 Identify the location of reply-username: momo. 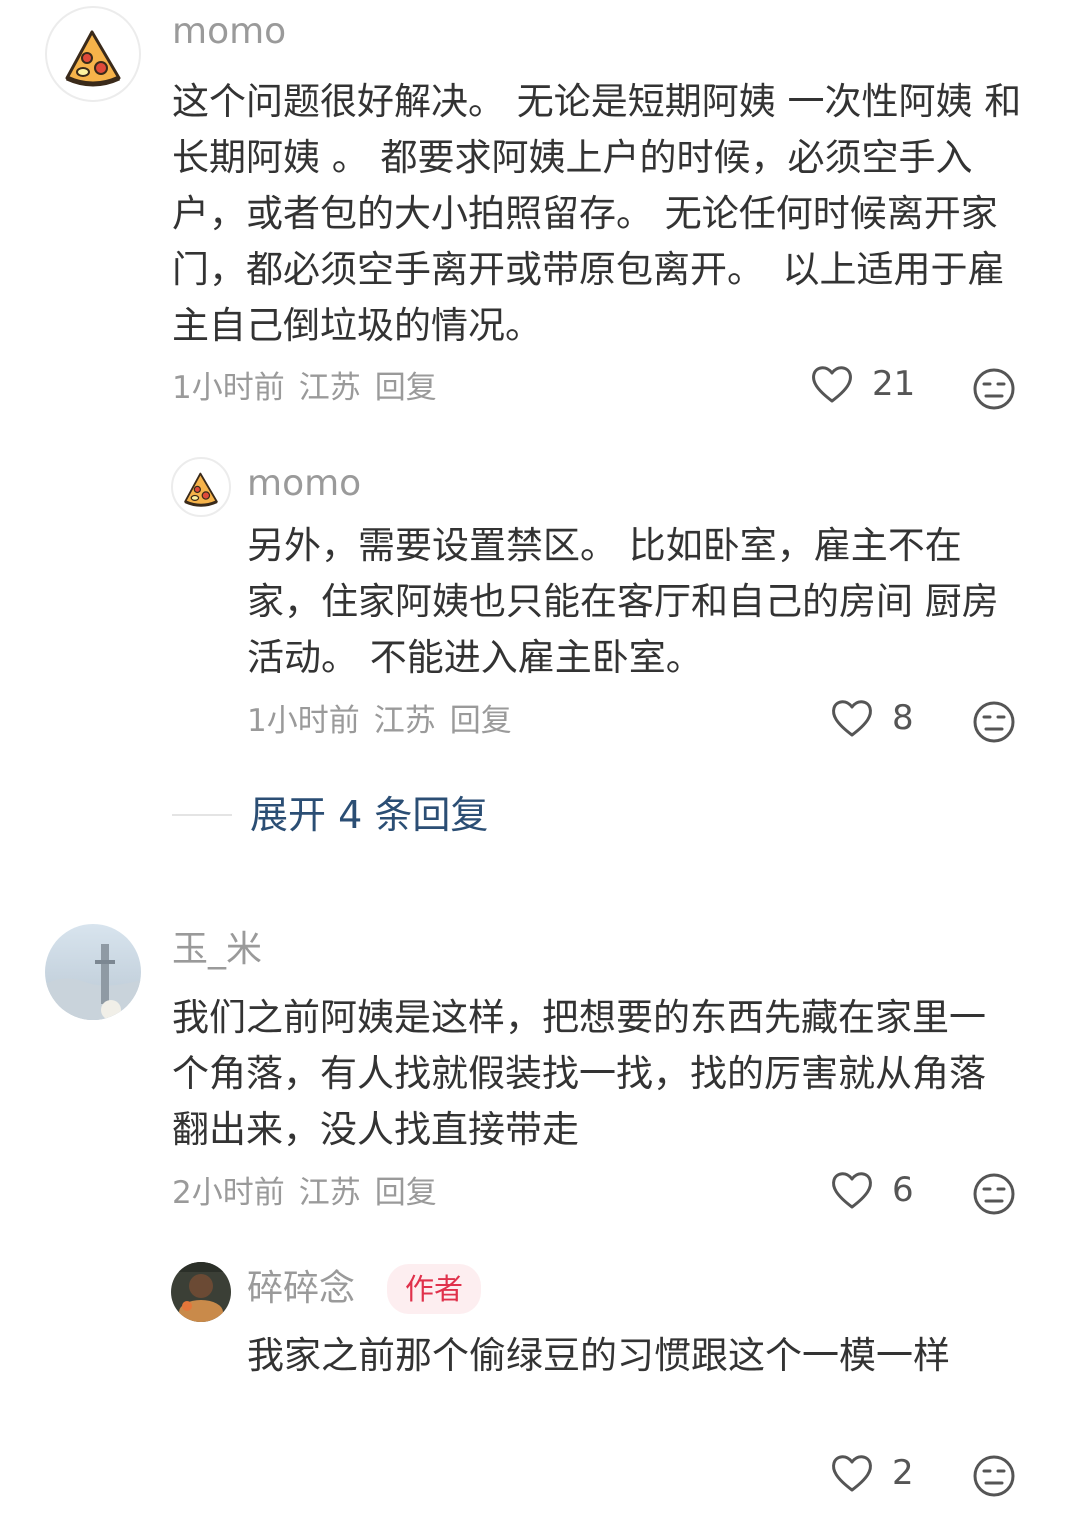
(304, 484).